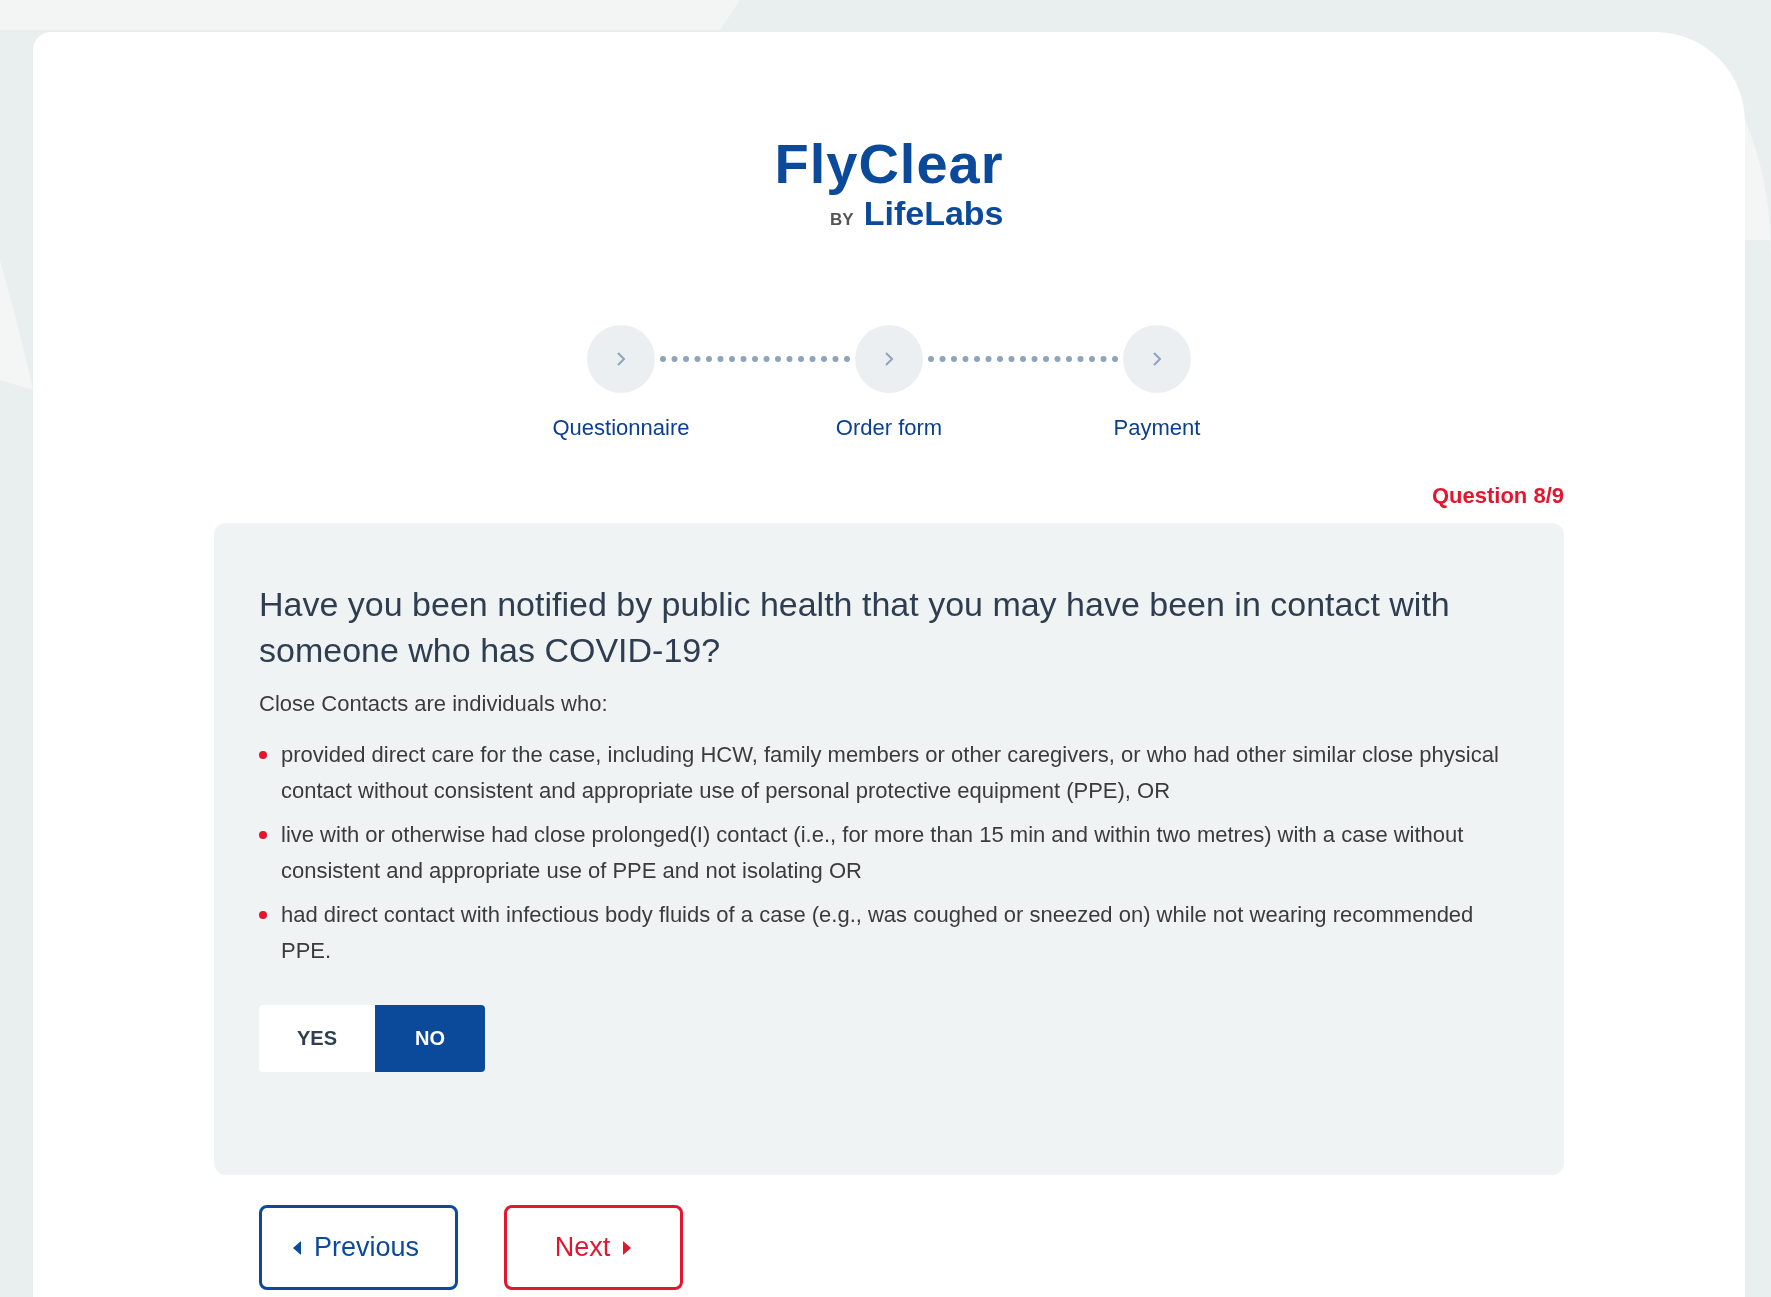 This screenshot has width=1771, height=1297. I want to click on question-counter: Question 8/9, so click(1497, 496).